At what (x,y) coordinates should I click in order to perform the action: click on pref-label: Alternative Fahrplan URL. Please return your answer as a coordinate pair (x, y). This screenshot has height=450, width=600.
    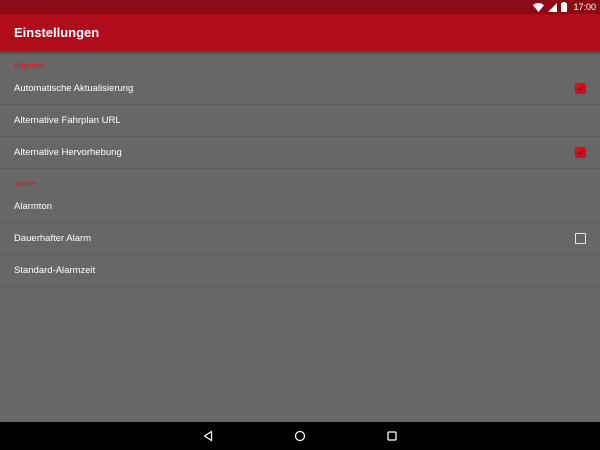
    Looking at the image, I should click on (67, 120).